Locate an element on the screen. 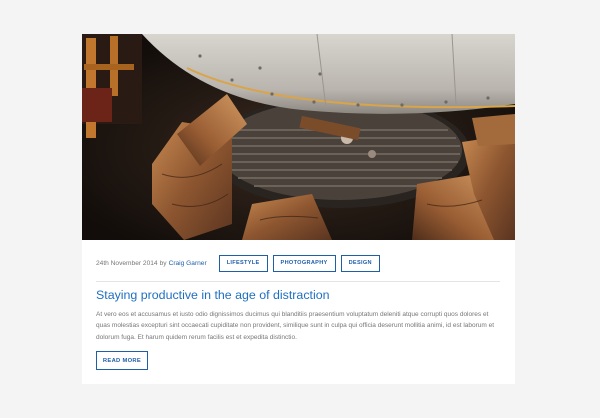 The image size is (600, 418). tag-photography: PHOTOGRAPHY is located at coordinates (304, 263).